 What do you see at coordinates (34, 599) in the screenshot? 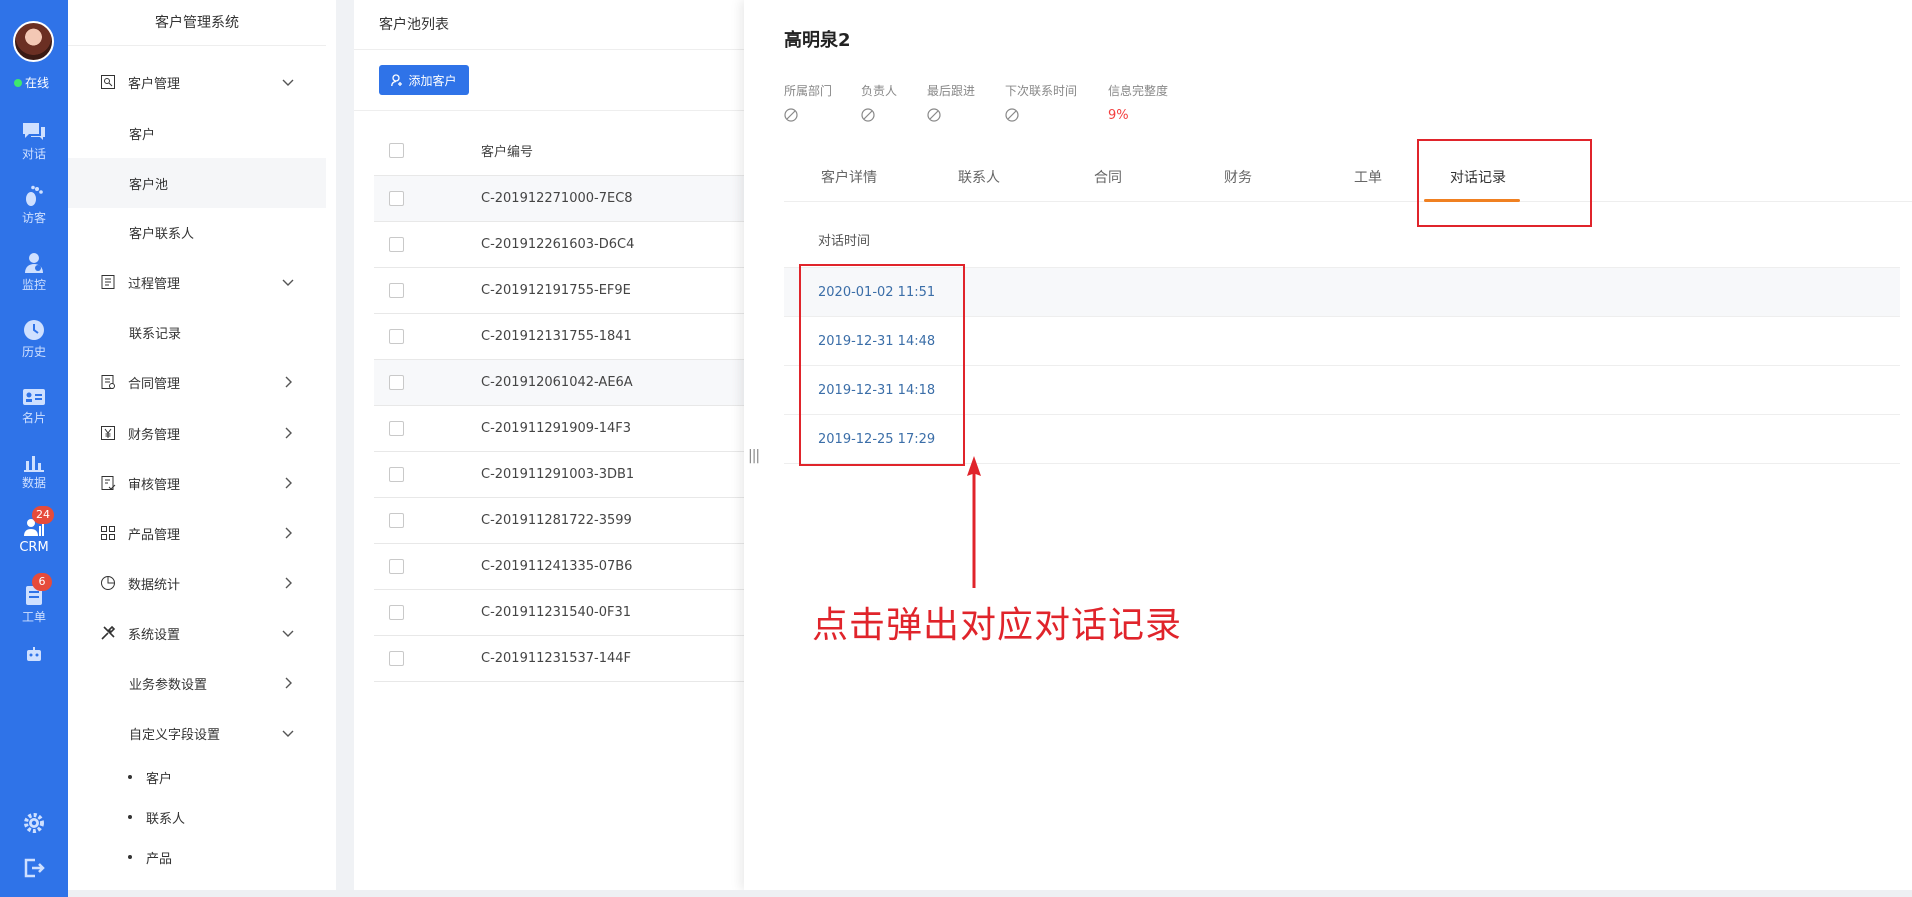
I see `rail-item-ticket: 工单 6` at bounding box center [34, 599].